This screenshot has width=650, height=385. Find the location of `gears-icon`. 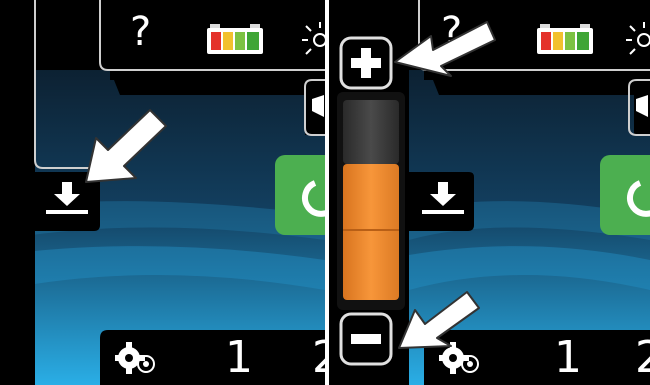

gears-icon is located at coordinates (137, 358).